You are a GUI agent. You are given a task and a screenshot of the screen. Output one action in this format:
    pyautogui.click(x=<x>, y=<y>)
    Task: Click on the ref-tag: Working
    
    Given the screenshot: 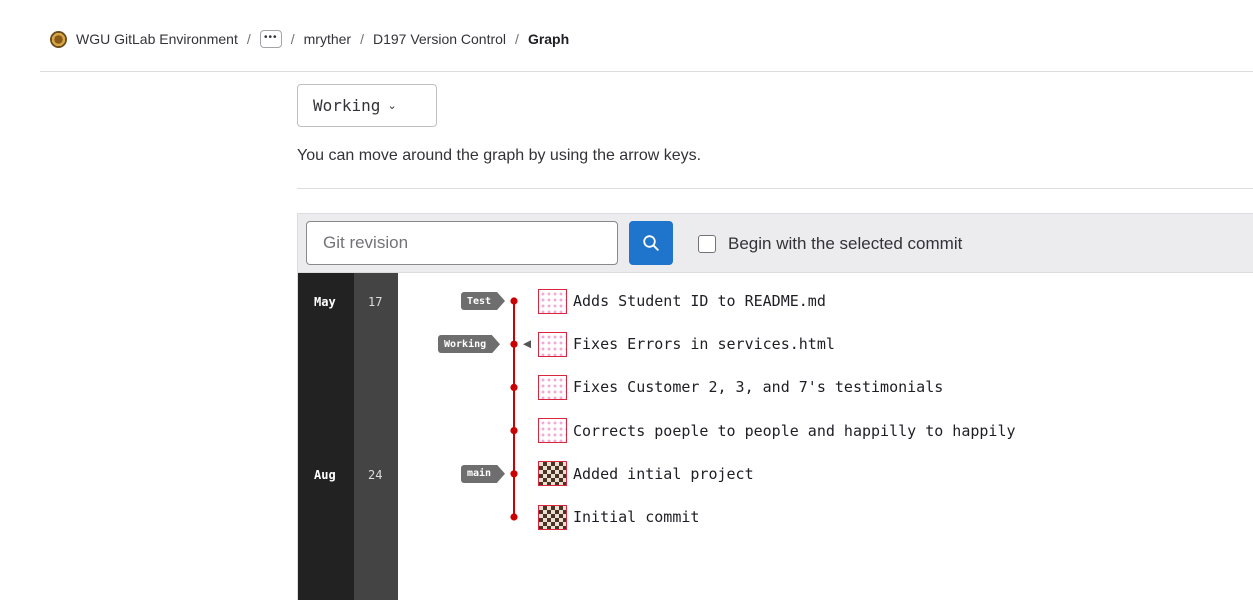 What is the action you would take?
    pyautogui.click(x=465, y=344)
    